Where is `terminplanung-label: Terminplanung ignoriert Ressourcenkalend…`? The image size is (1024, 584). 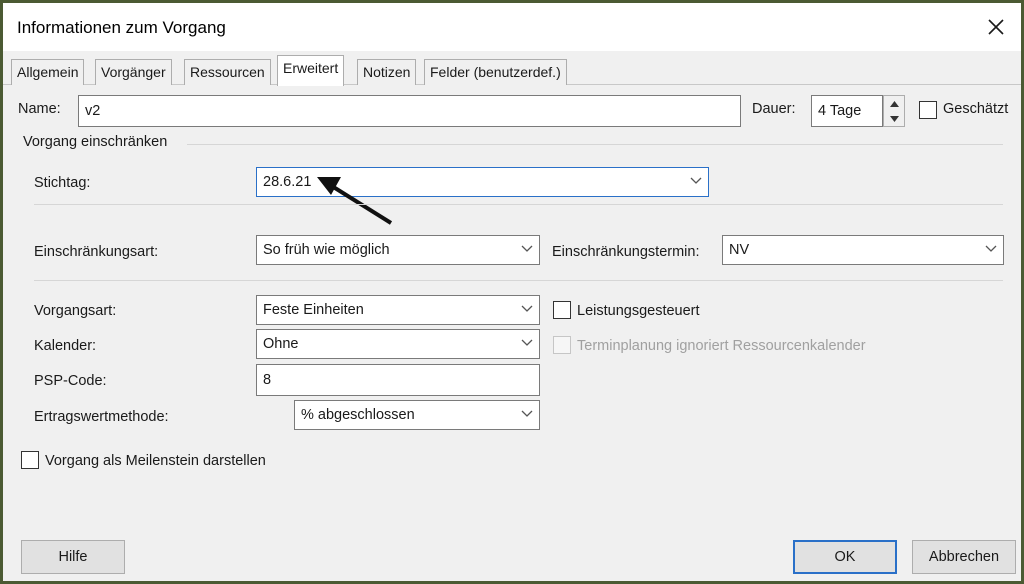 terminplanung-label: Terminplanung ignoriert Ressourcenkalend… is located at coordinates (721, 346).